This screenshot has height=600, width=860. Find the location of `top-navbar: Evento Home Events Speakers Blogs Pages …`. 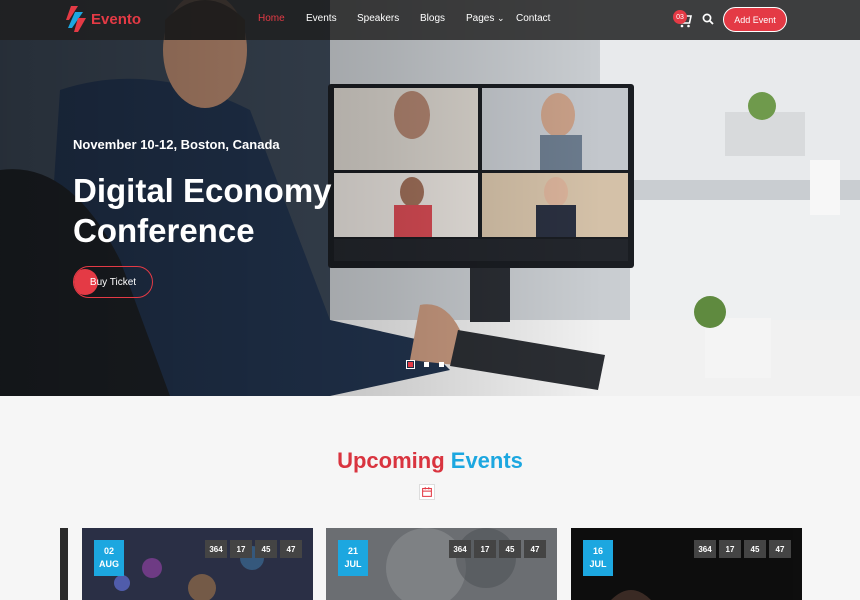

top-navbar: Evento Home Events Speakers Blogs Pages … is located at coordinates (430, 20).